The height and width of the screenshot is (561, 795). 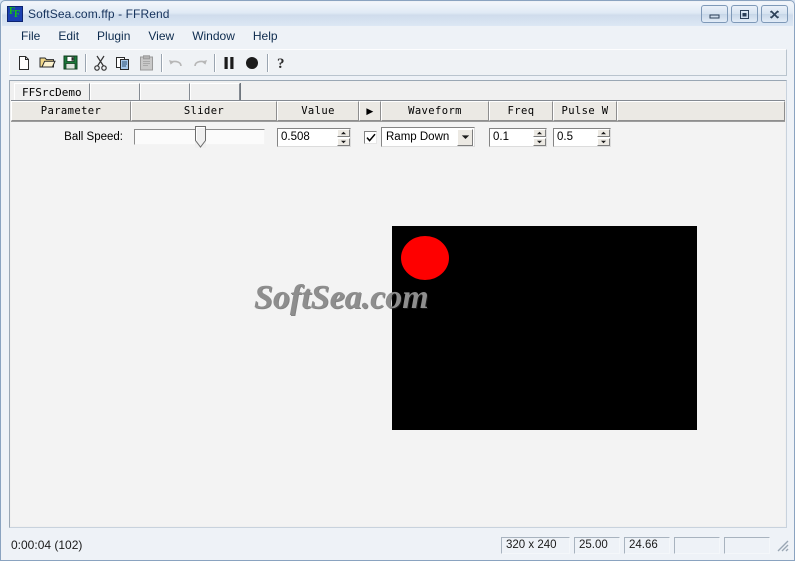 I want to click on waveform-value: Ramp Down, so click(x=418, y=137).